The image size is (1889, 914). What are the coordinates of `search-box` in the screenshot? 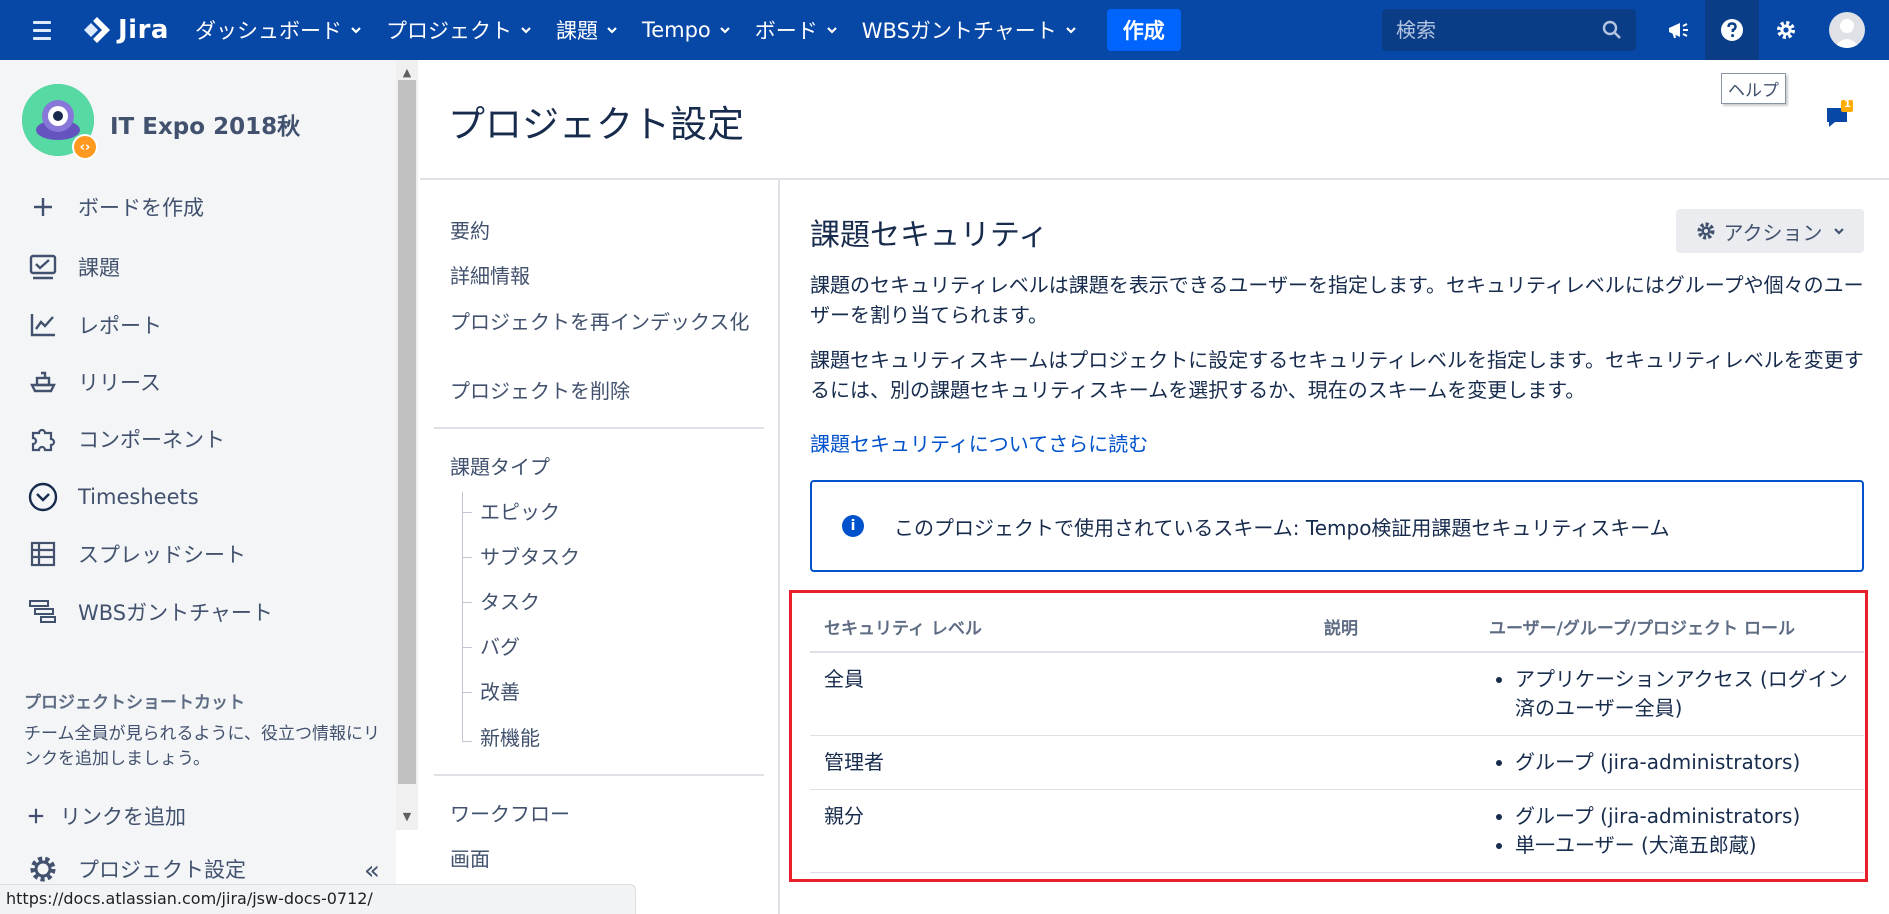 It's located at (1509, 30).